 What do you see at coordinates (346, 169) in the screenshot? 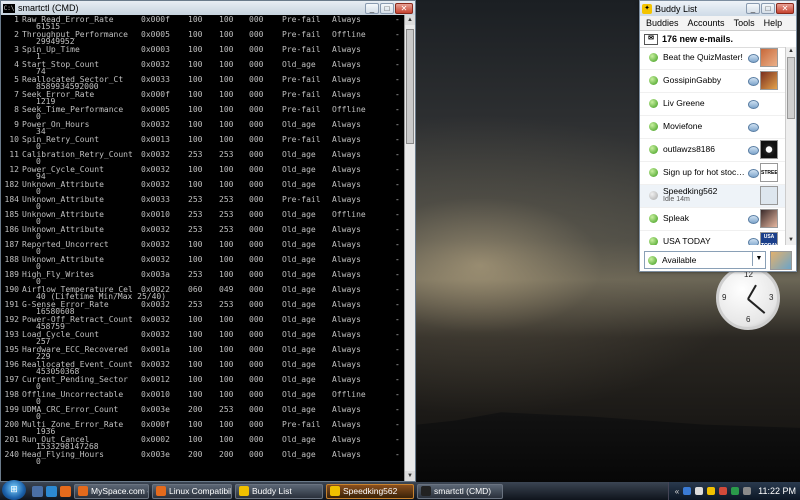
I see `attr-updated: Always` at bounding box center [346, 169].